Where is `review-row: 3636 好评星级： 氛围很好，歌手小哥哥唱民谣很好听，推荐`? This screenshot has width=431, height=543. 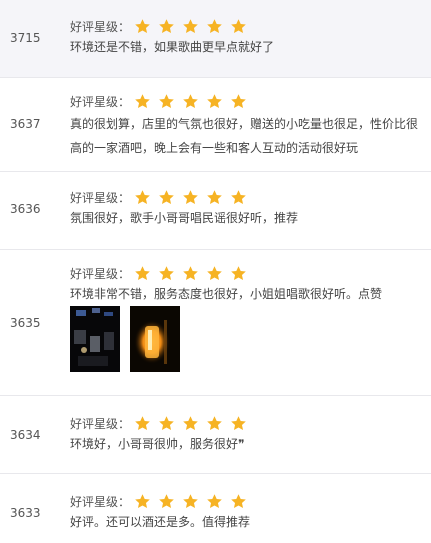 review-row: 3636 好评星级： 氛围很好，歌手小哥哥唱民谣很好听，推荐 is located at coordinates (215, 211).